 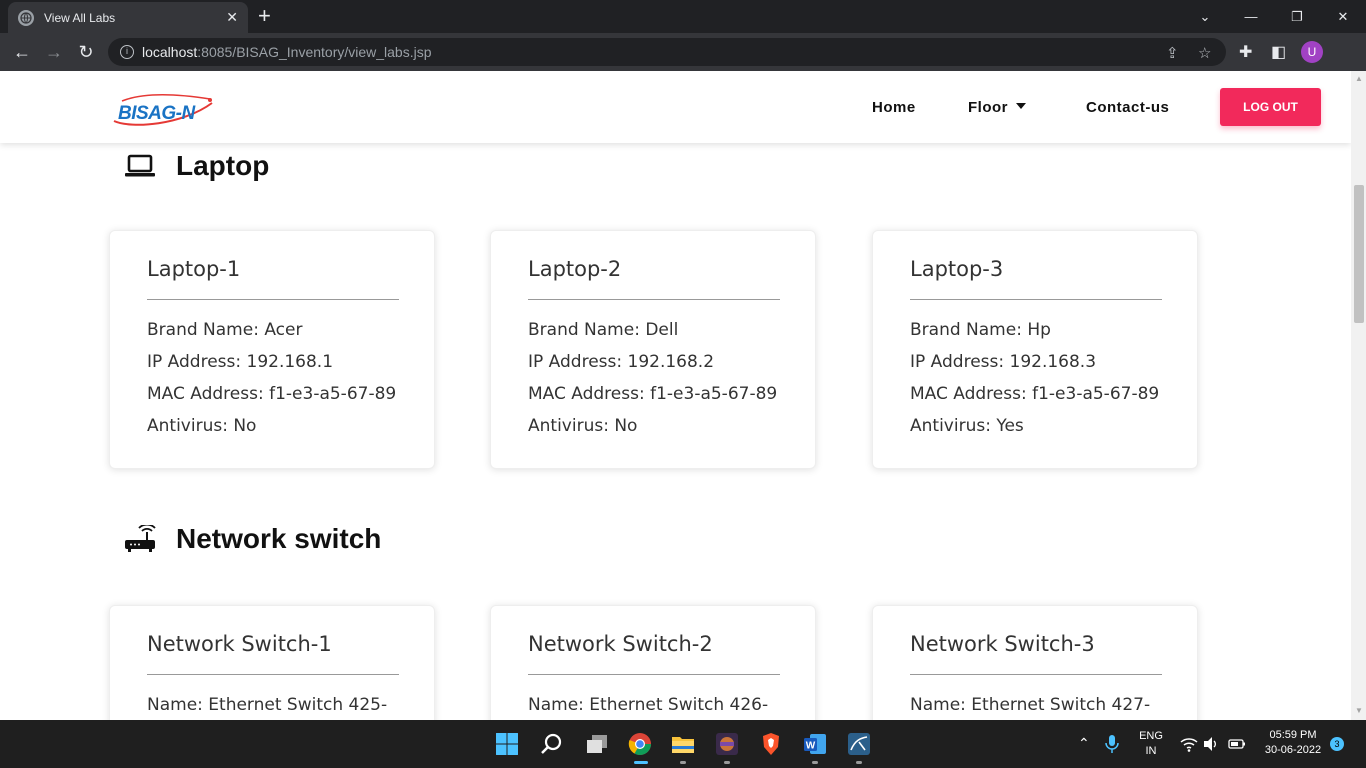 I want to click on card-brand: Brand Name: Hp, so click(x=980, y=330).